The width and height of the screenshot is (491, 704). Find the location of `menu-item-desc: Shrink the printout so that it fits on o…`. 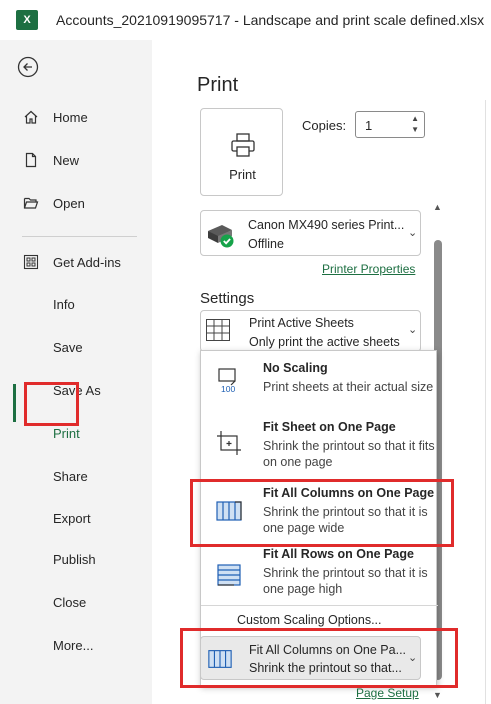

menu-item-desc: Shrink the printout so that it fits on o… is located at coordinates (349, 454).